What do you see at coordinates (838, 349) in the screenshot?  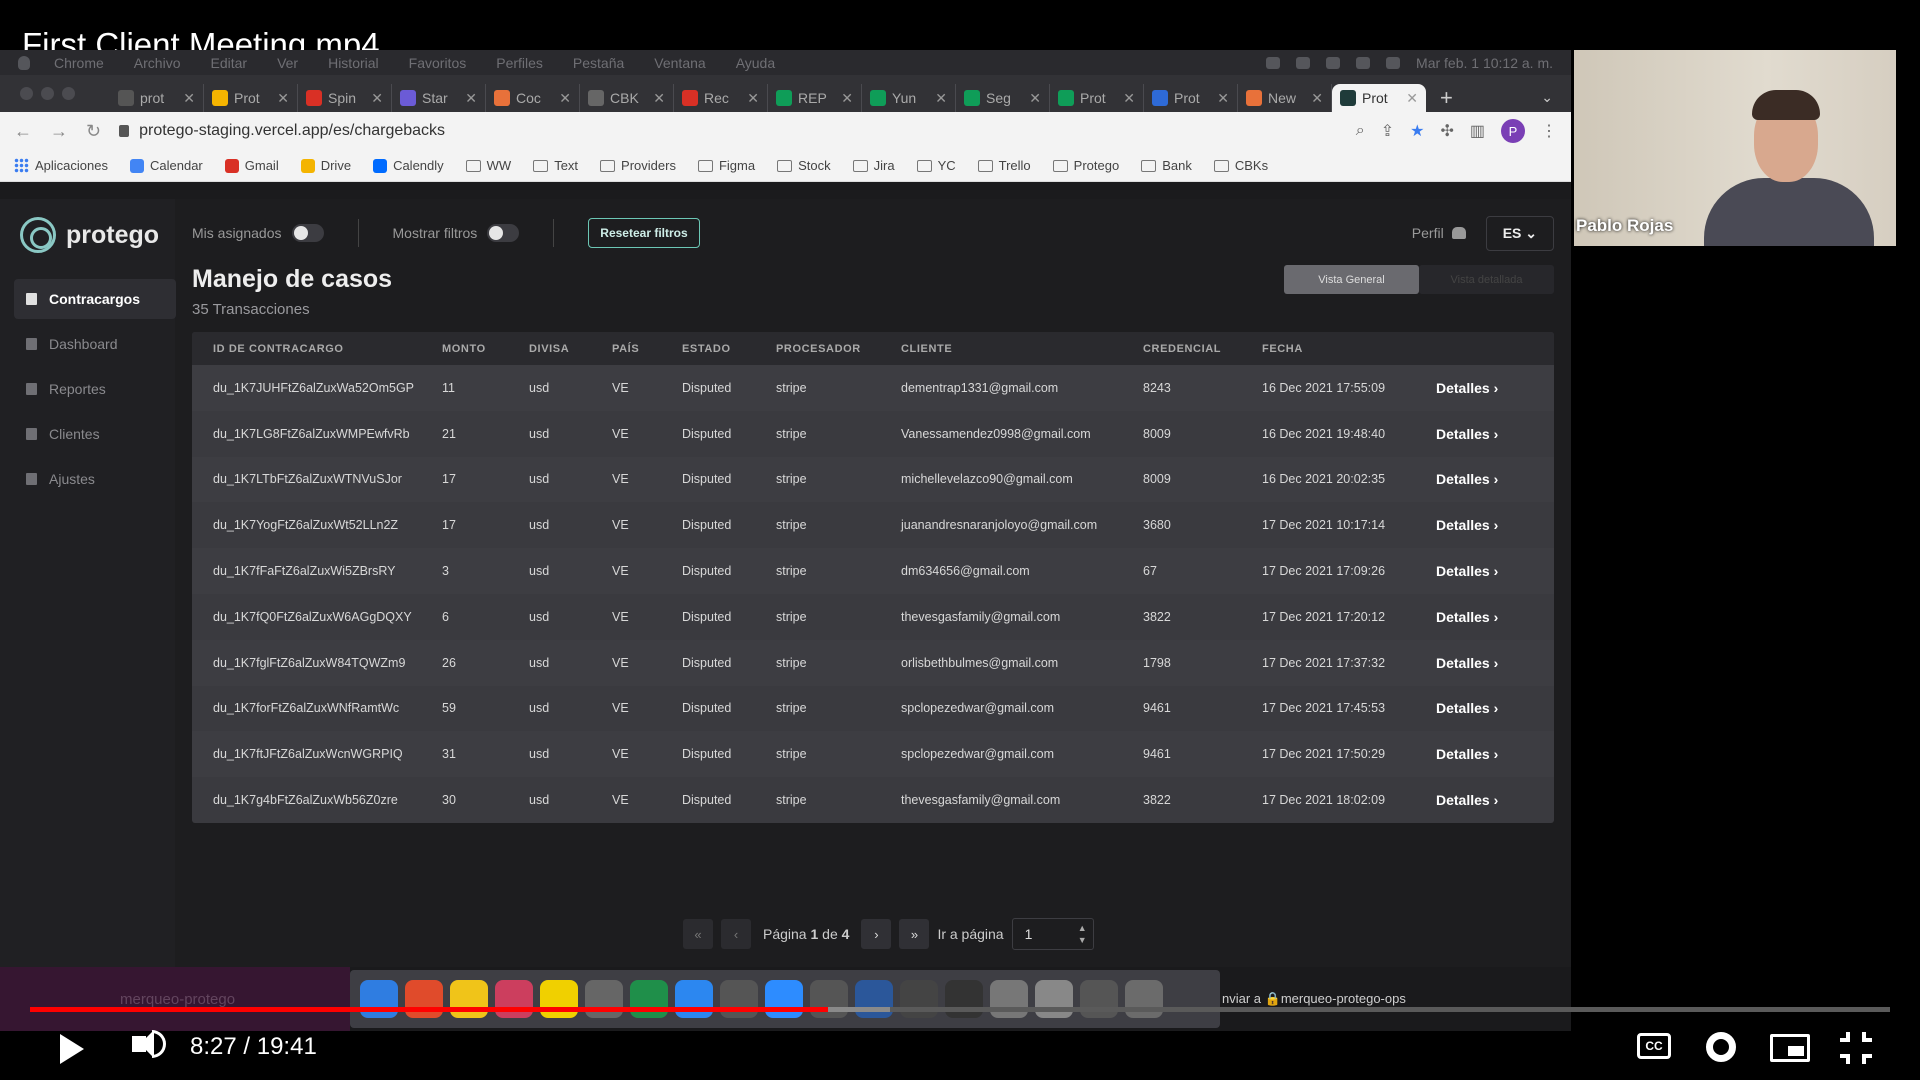 I see `column-header: PROCESADOR` at bounding box center [838, 349].